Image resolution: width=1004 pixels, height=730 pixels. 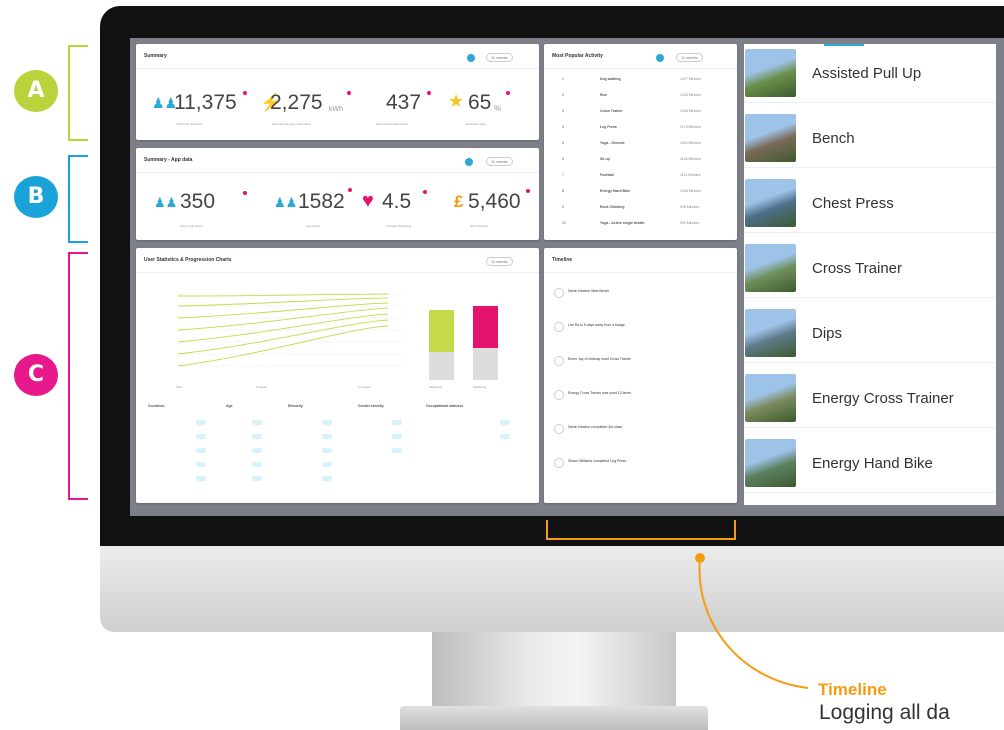 I want to click on column-occupation: Occupational statuses, so click(x=445, y=406).